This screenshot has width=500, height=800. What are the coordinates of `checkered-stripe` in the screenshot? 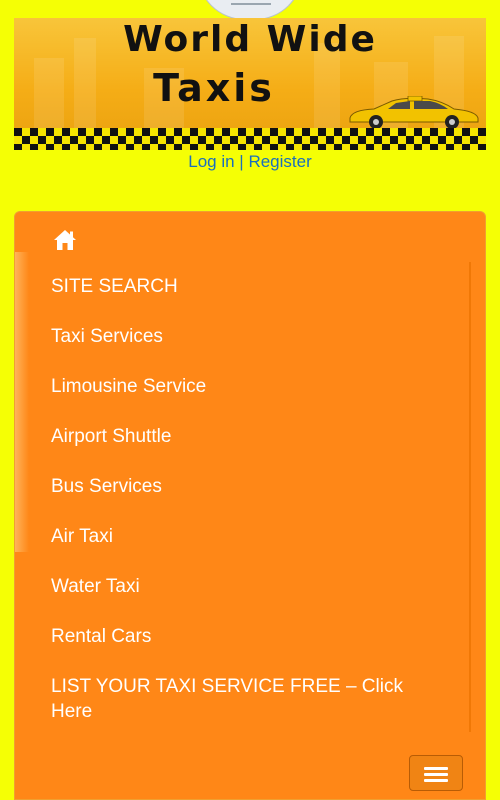 It's located at (250, 139).